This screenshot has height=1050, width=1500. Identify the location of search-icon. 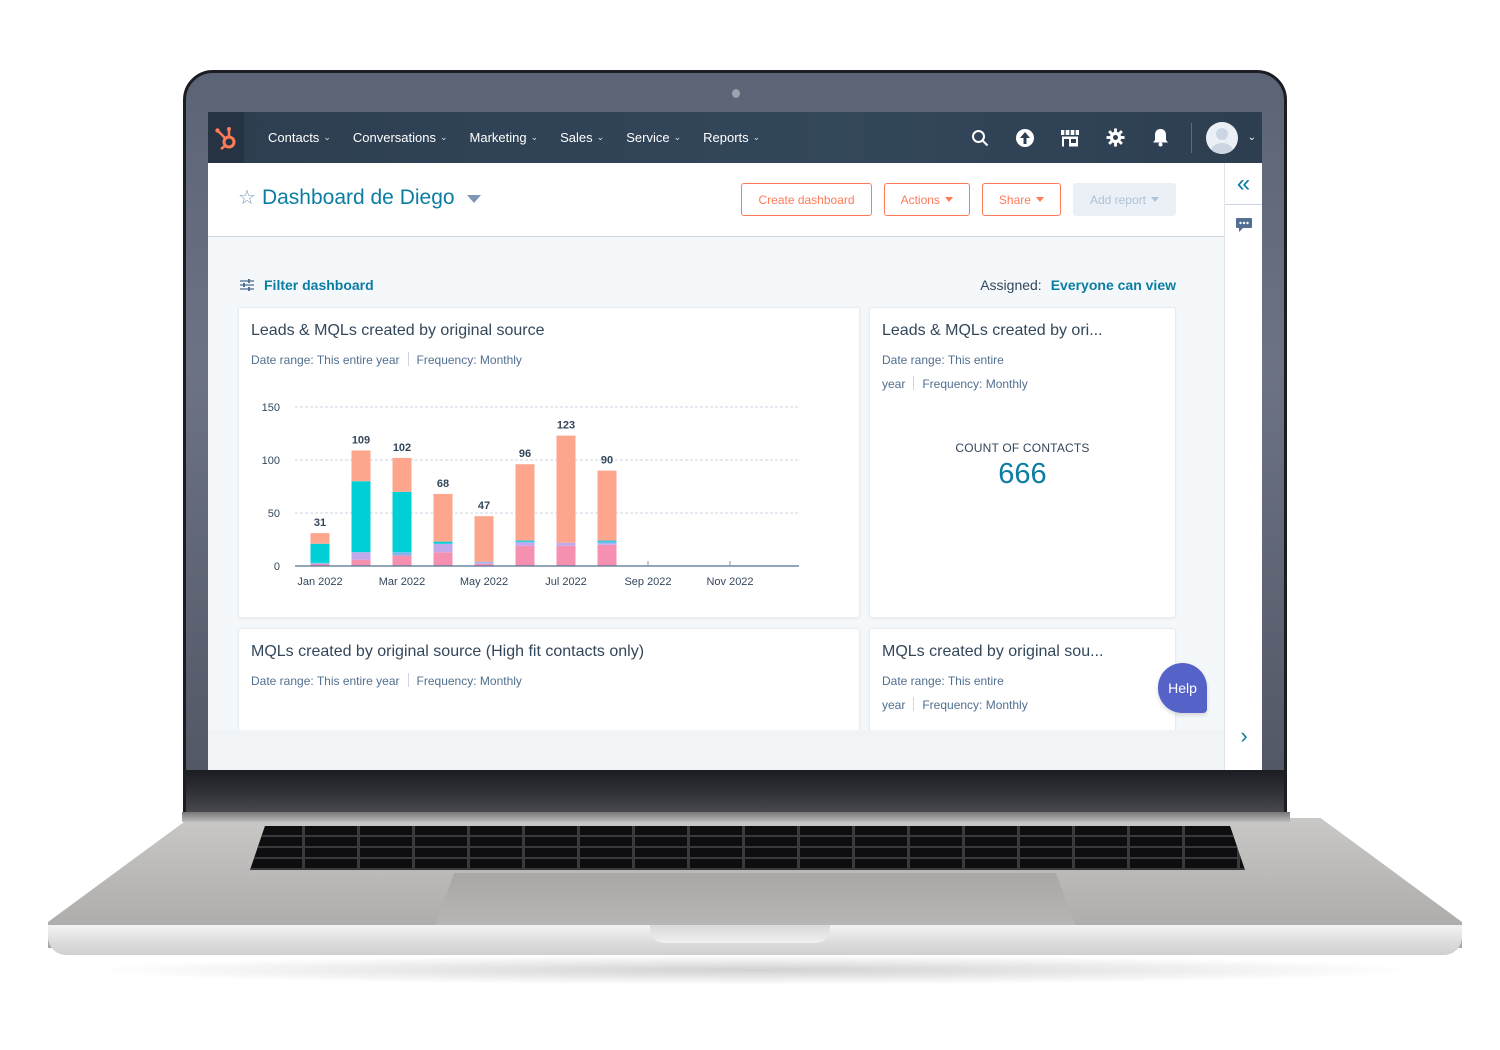
(980, 137).